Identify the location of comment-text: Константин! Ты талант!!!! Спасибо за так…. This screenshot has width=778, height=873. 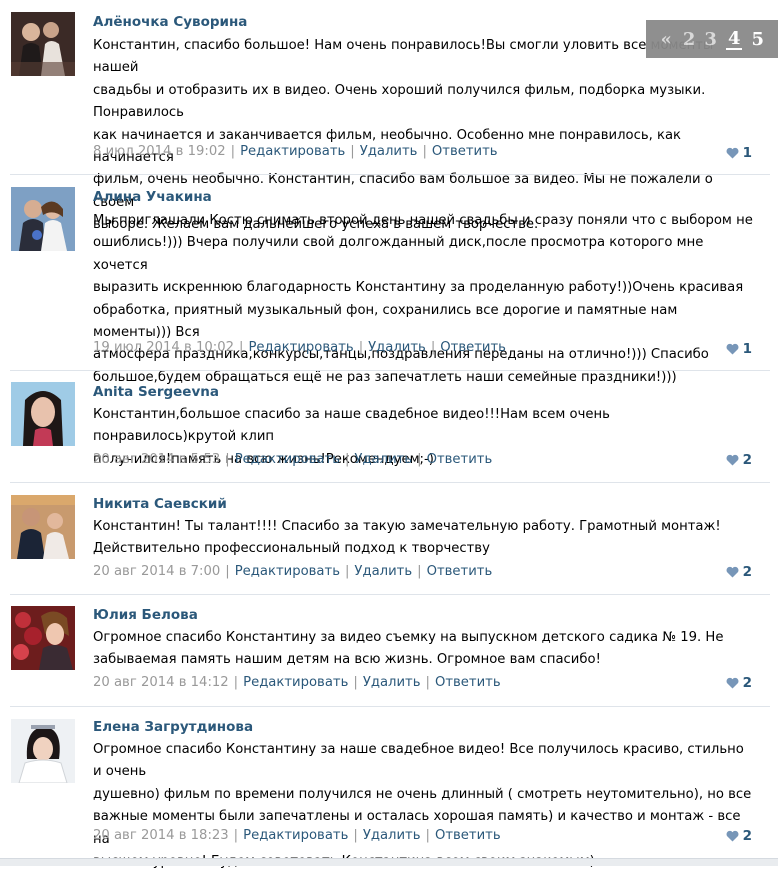
(407, 538).